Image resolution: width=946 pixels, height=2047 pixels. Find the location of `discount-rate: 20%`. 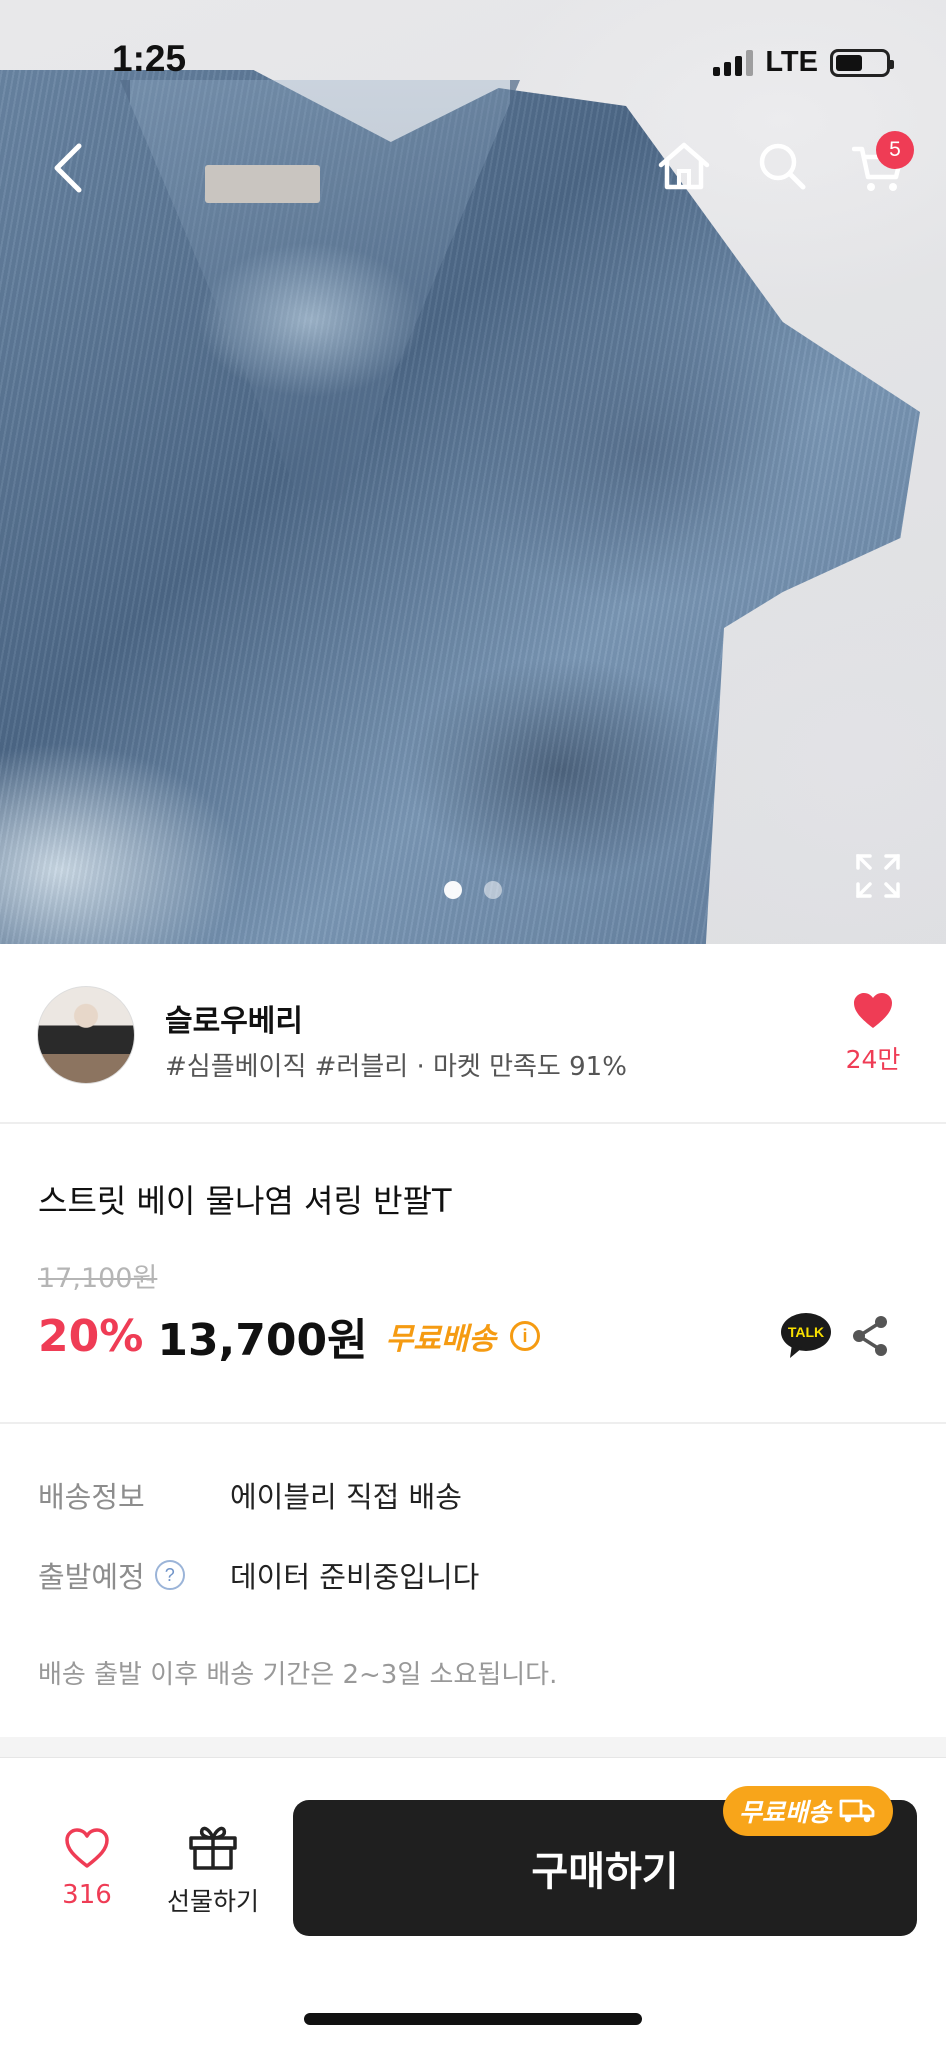

discount-rate: 20% is located at coordinates (91, 1336).